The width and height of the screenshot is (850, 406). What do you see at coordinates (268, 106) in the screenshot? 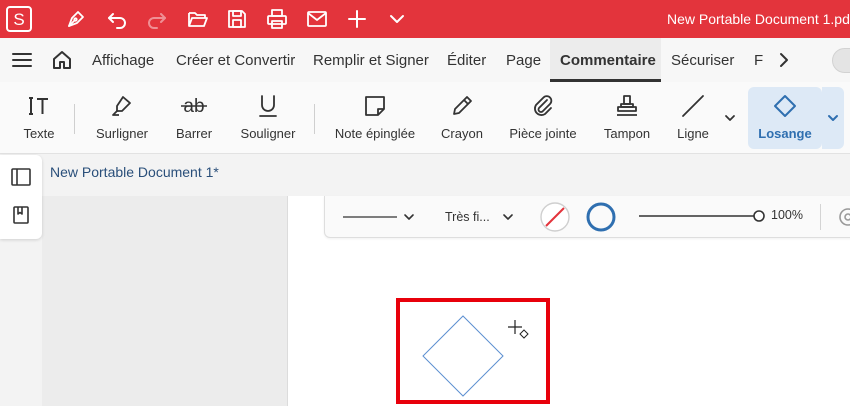
I see `underline-icon` at bounding box center [268, 106].